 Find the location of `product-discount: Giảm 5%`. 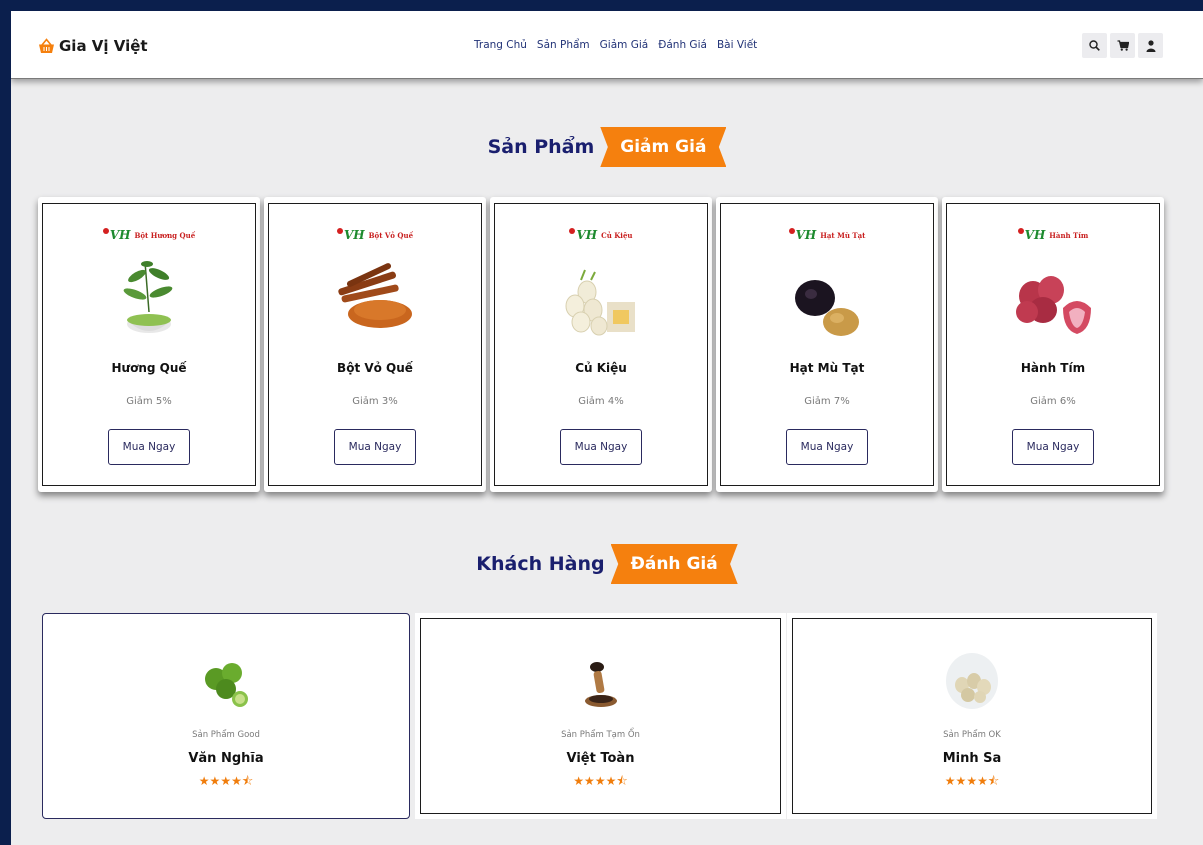

product-discount: Giảm 5% is located at coordinates (149, 401).